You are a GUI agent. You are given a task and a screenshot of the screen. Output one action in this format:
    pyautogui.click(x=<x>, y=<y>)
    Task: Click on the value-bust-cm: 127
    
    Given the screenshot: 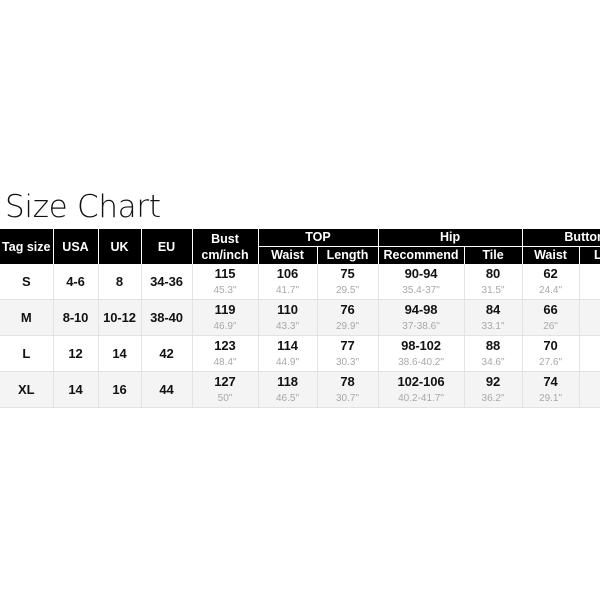 What is the action you would take?
    pyautogui.click(x=225, y=381)
    